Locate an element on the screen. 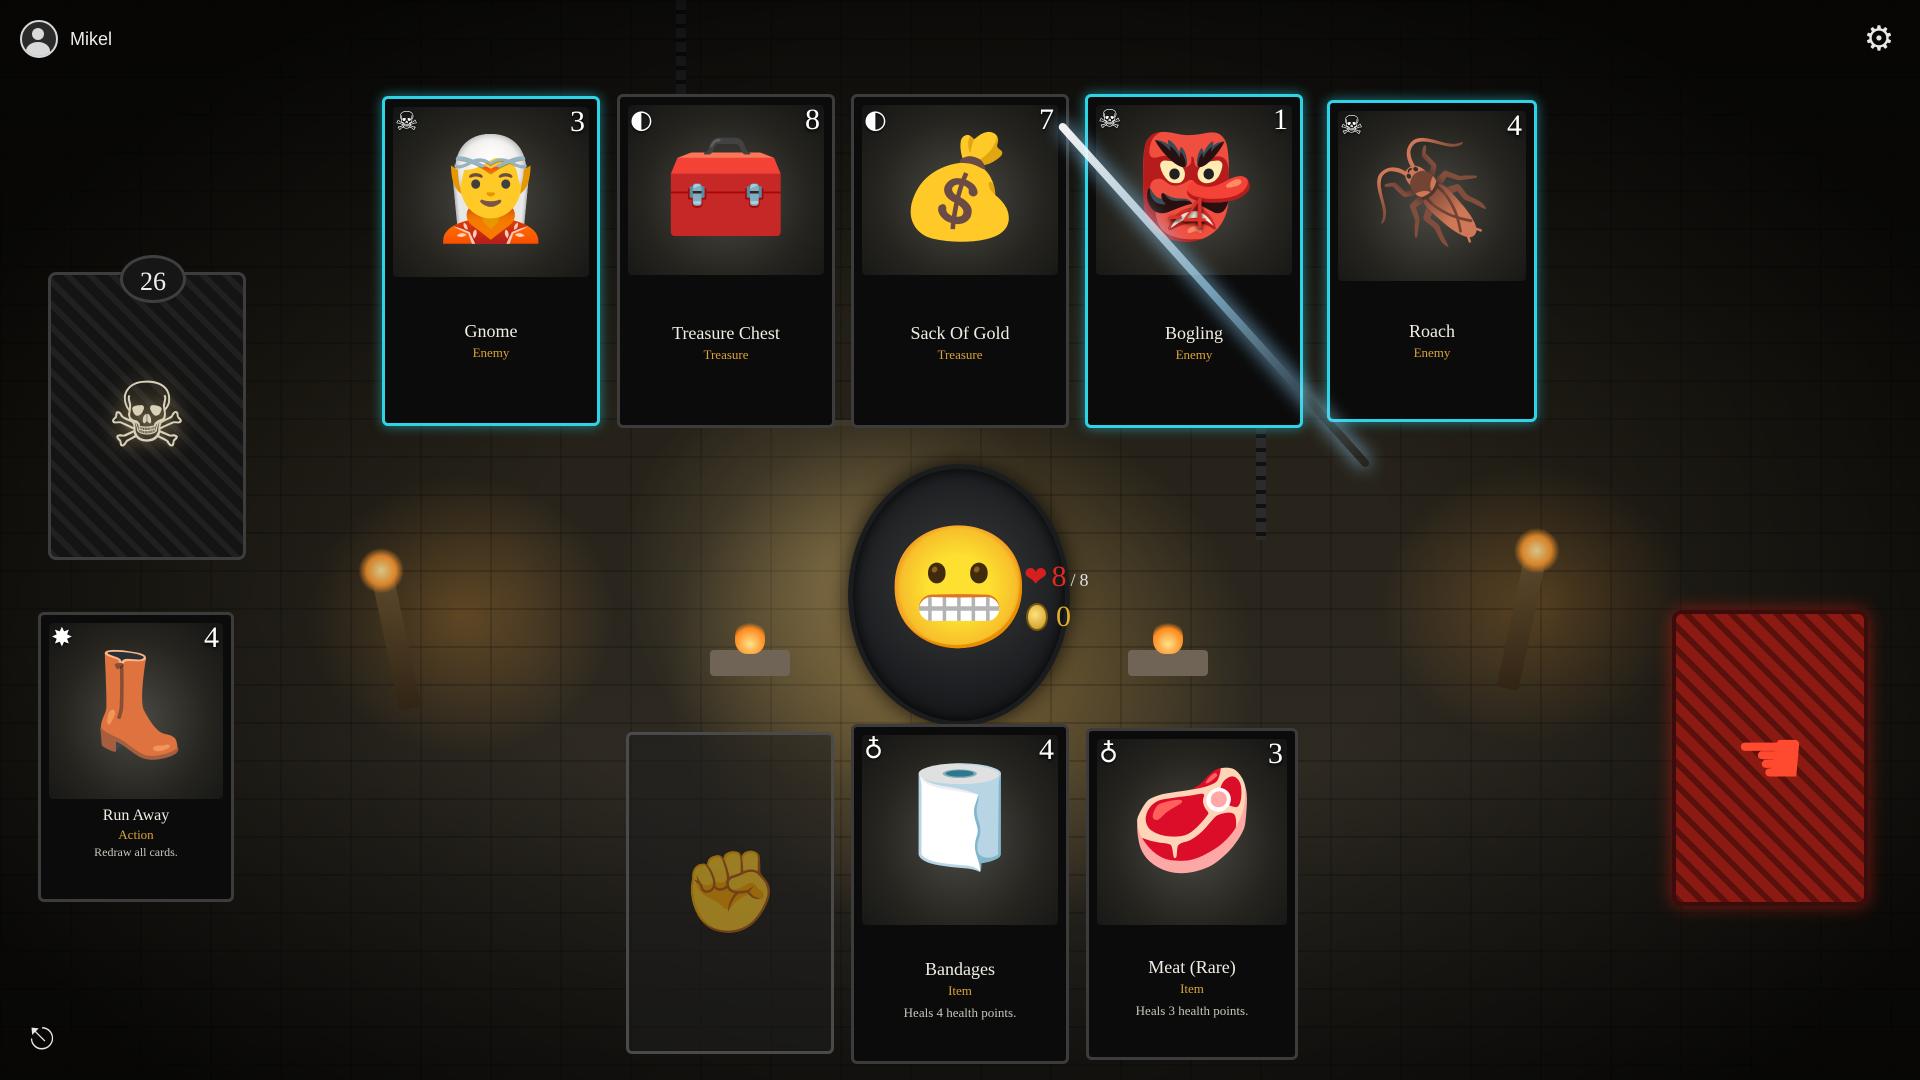 This screenshot has width=1920, height=1080. roach-art: 🪳 is located at coordinates (1432, 192).